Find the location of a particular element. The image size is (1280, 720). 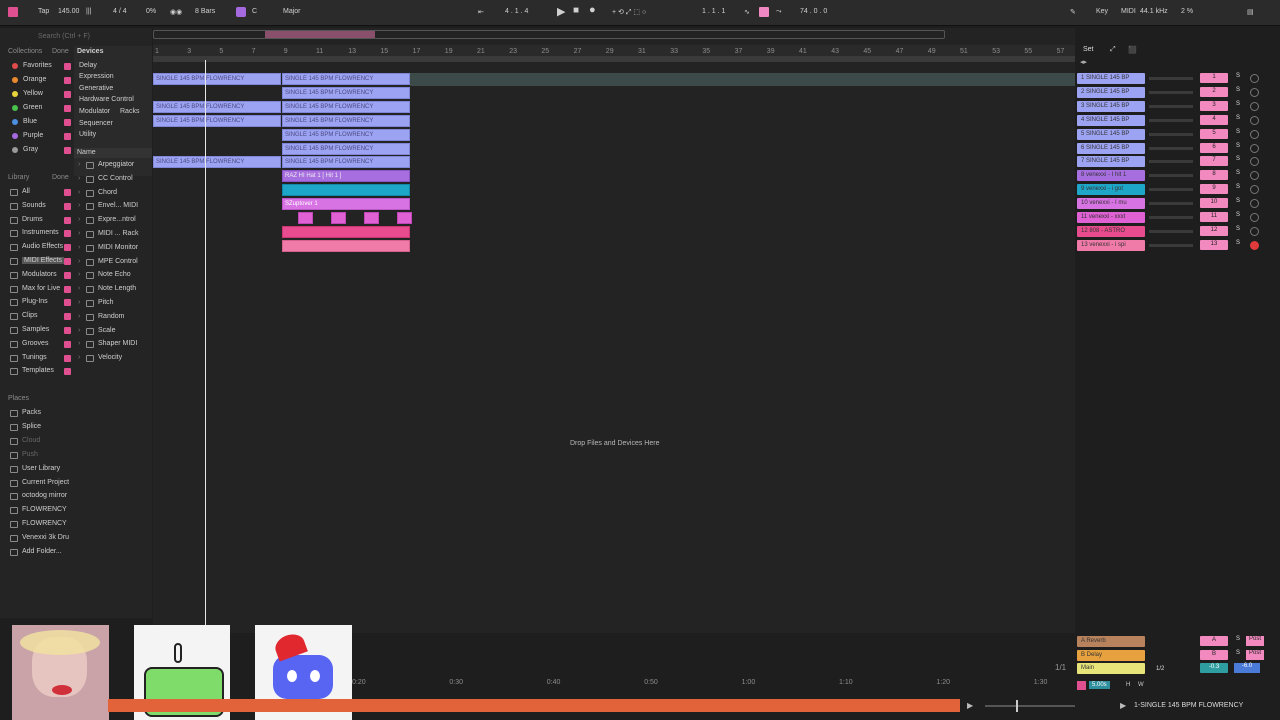

main-track-header: Main is located at coordinates (1111, 668).